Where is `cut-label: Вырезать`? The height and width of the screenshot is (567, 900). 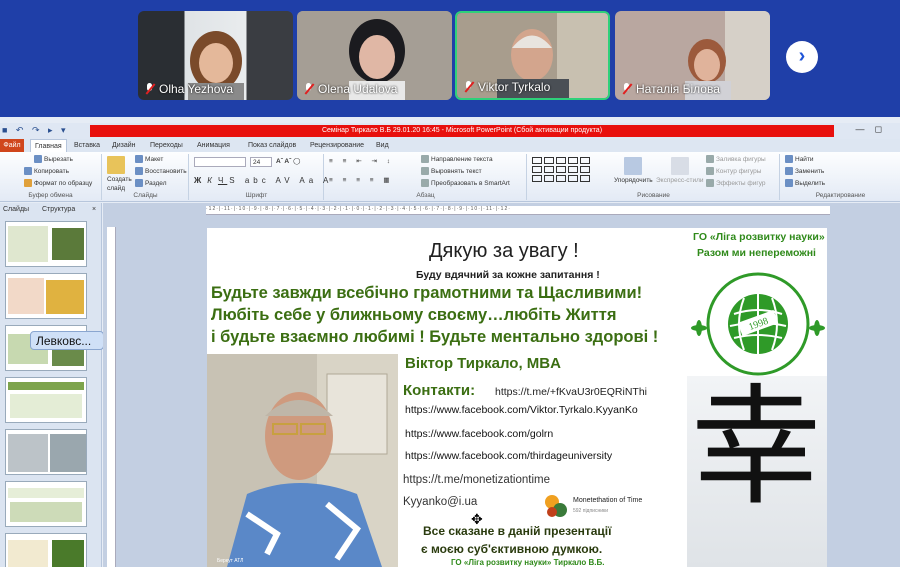 cut-label: Вырезать is located at coordinates (58, 159).